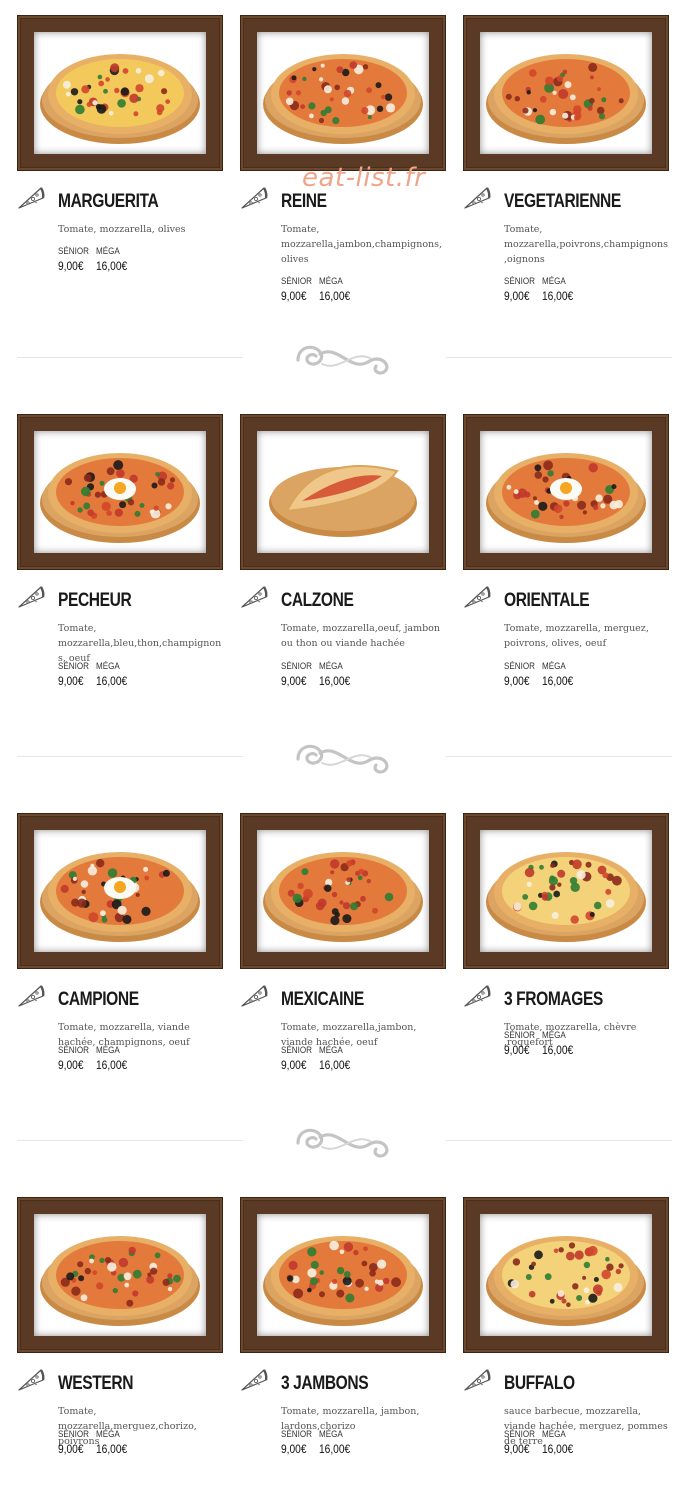 The width and height of the screenshot is (689, 1500). What do you see at coordinates (322, 999) in the screenshot?
I see `pizza-name: MEXICAINE` at bounding box center [322, 999].